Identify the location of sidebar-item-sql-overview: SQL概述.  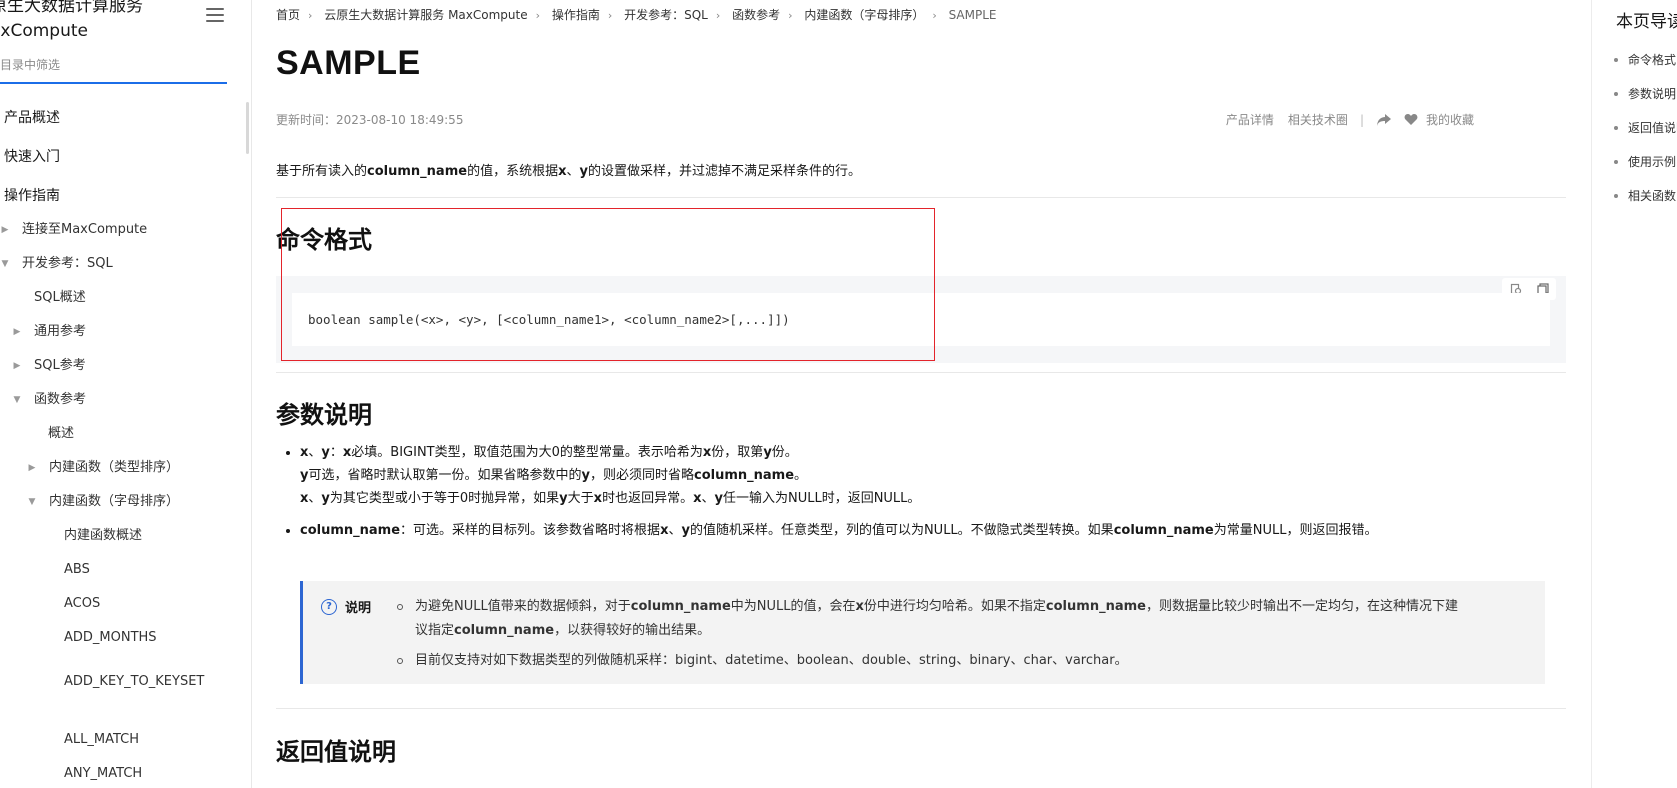
(60, 298).